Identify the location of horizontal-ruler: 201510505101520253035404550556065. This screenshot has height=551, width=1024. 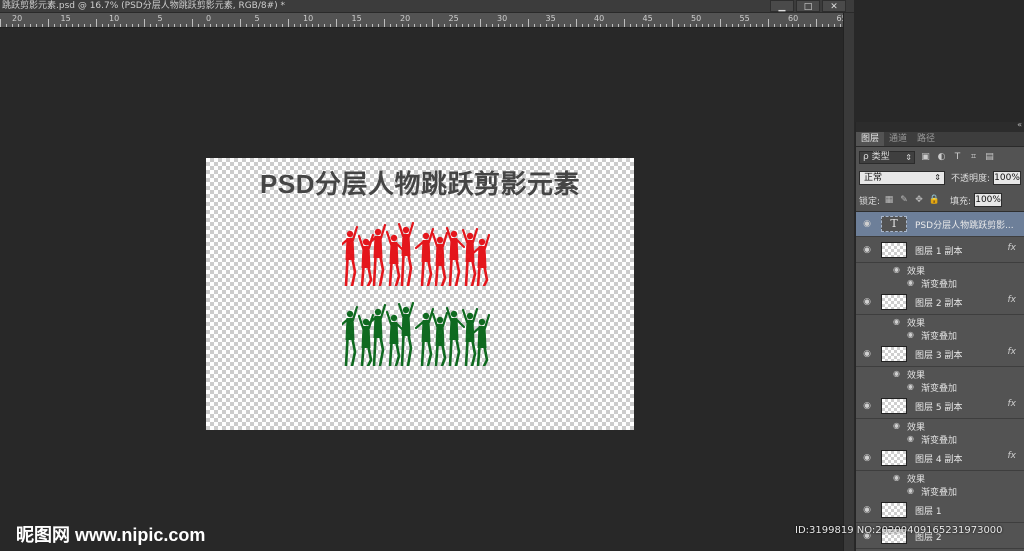
(421, 20).